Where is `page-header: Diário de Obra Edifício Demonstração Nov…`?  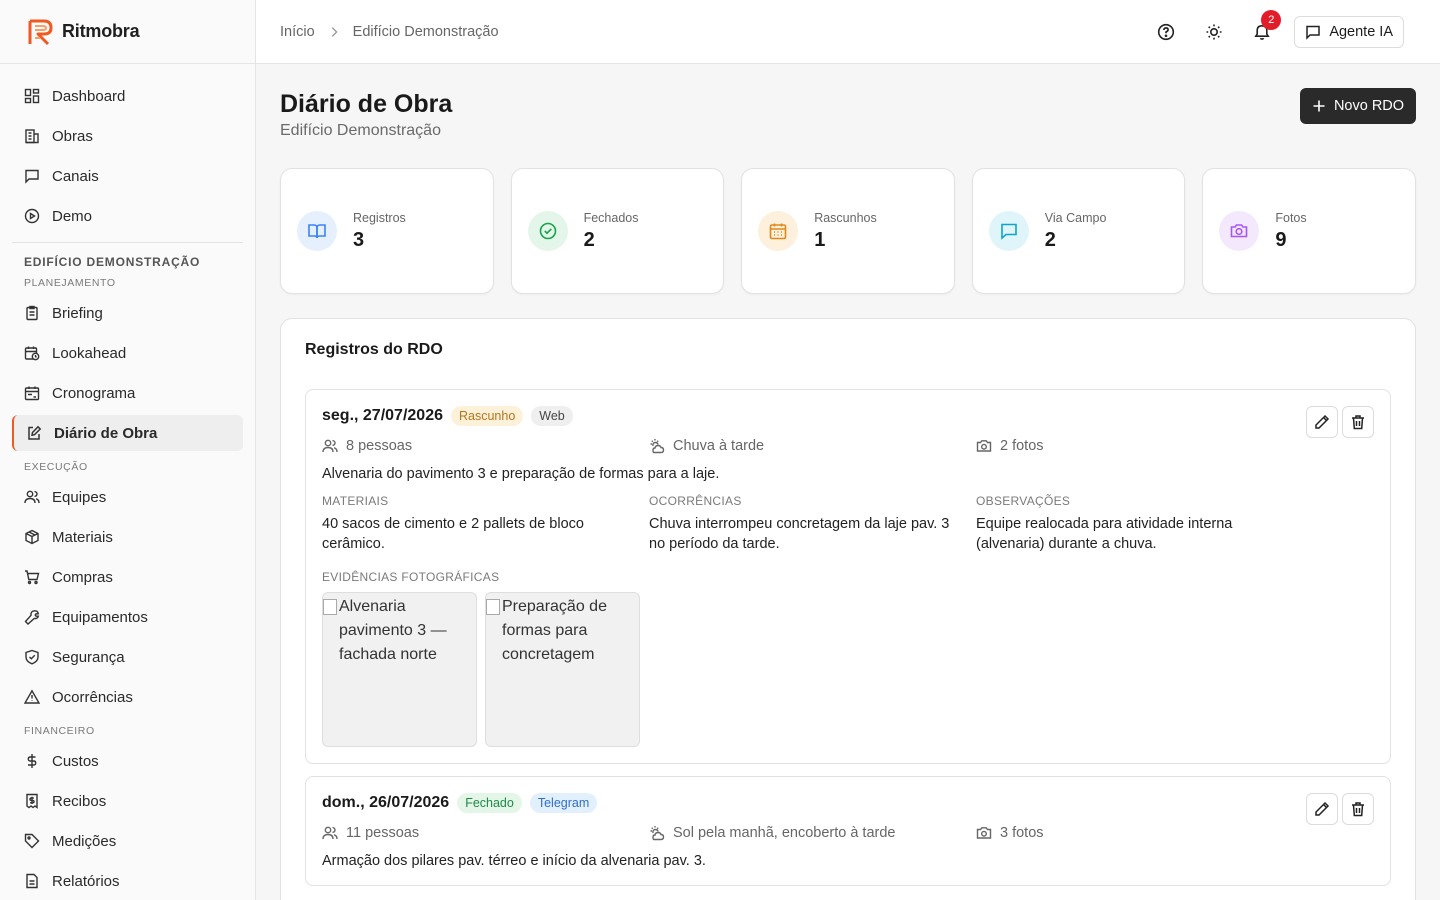 page-header: Diário de Obra Edifício Demonstração Nov… is located at coordinates (848, 128).